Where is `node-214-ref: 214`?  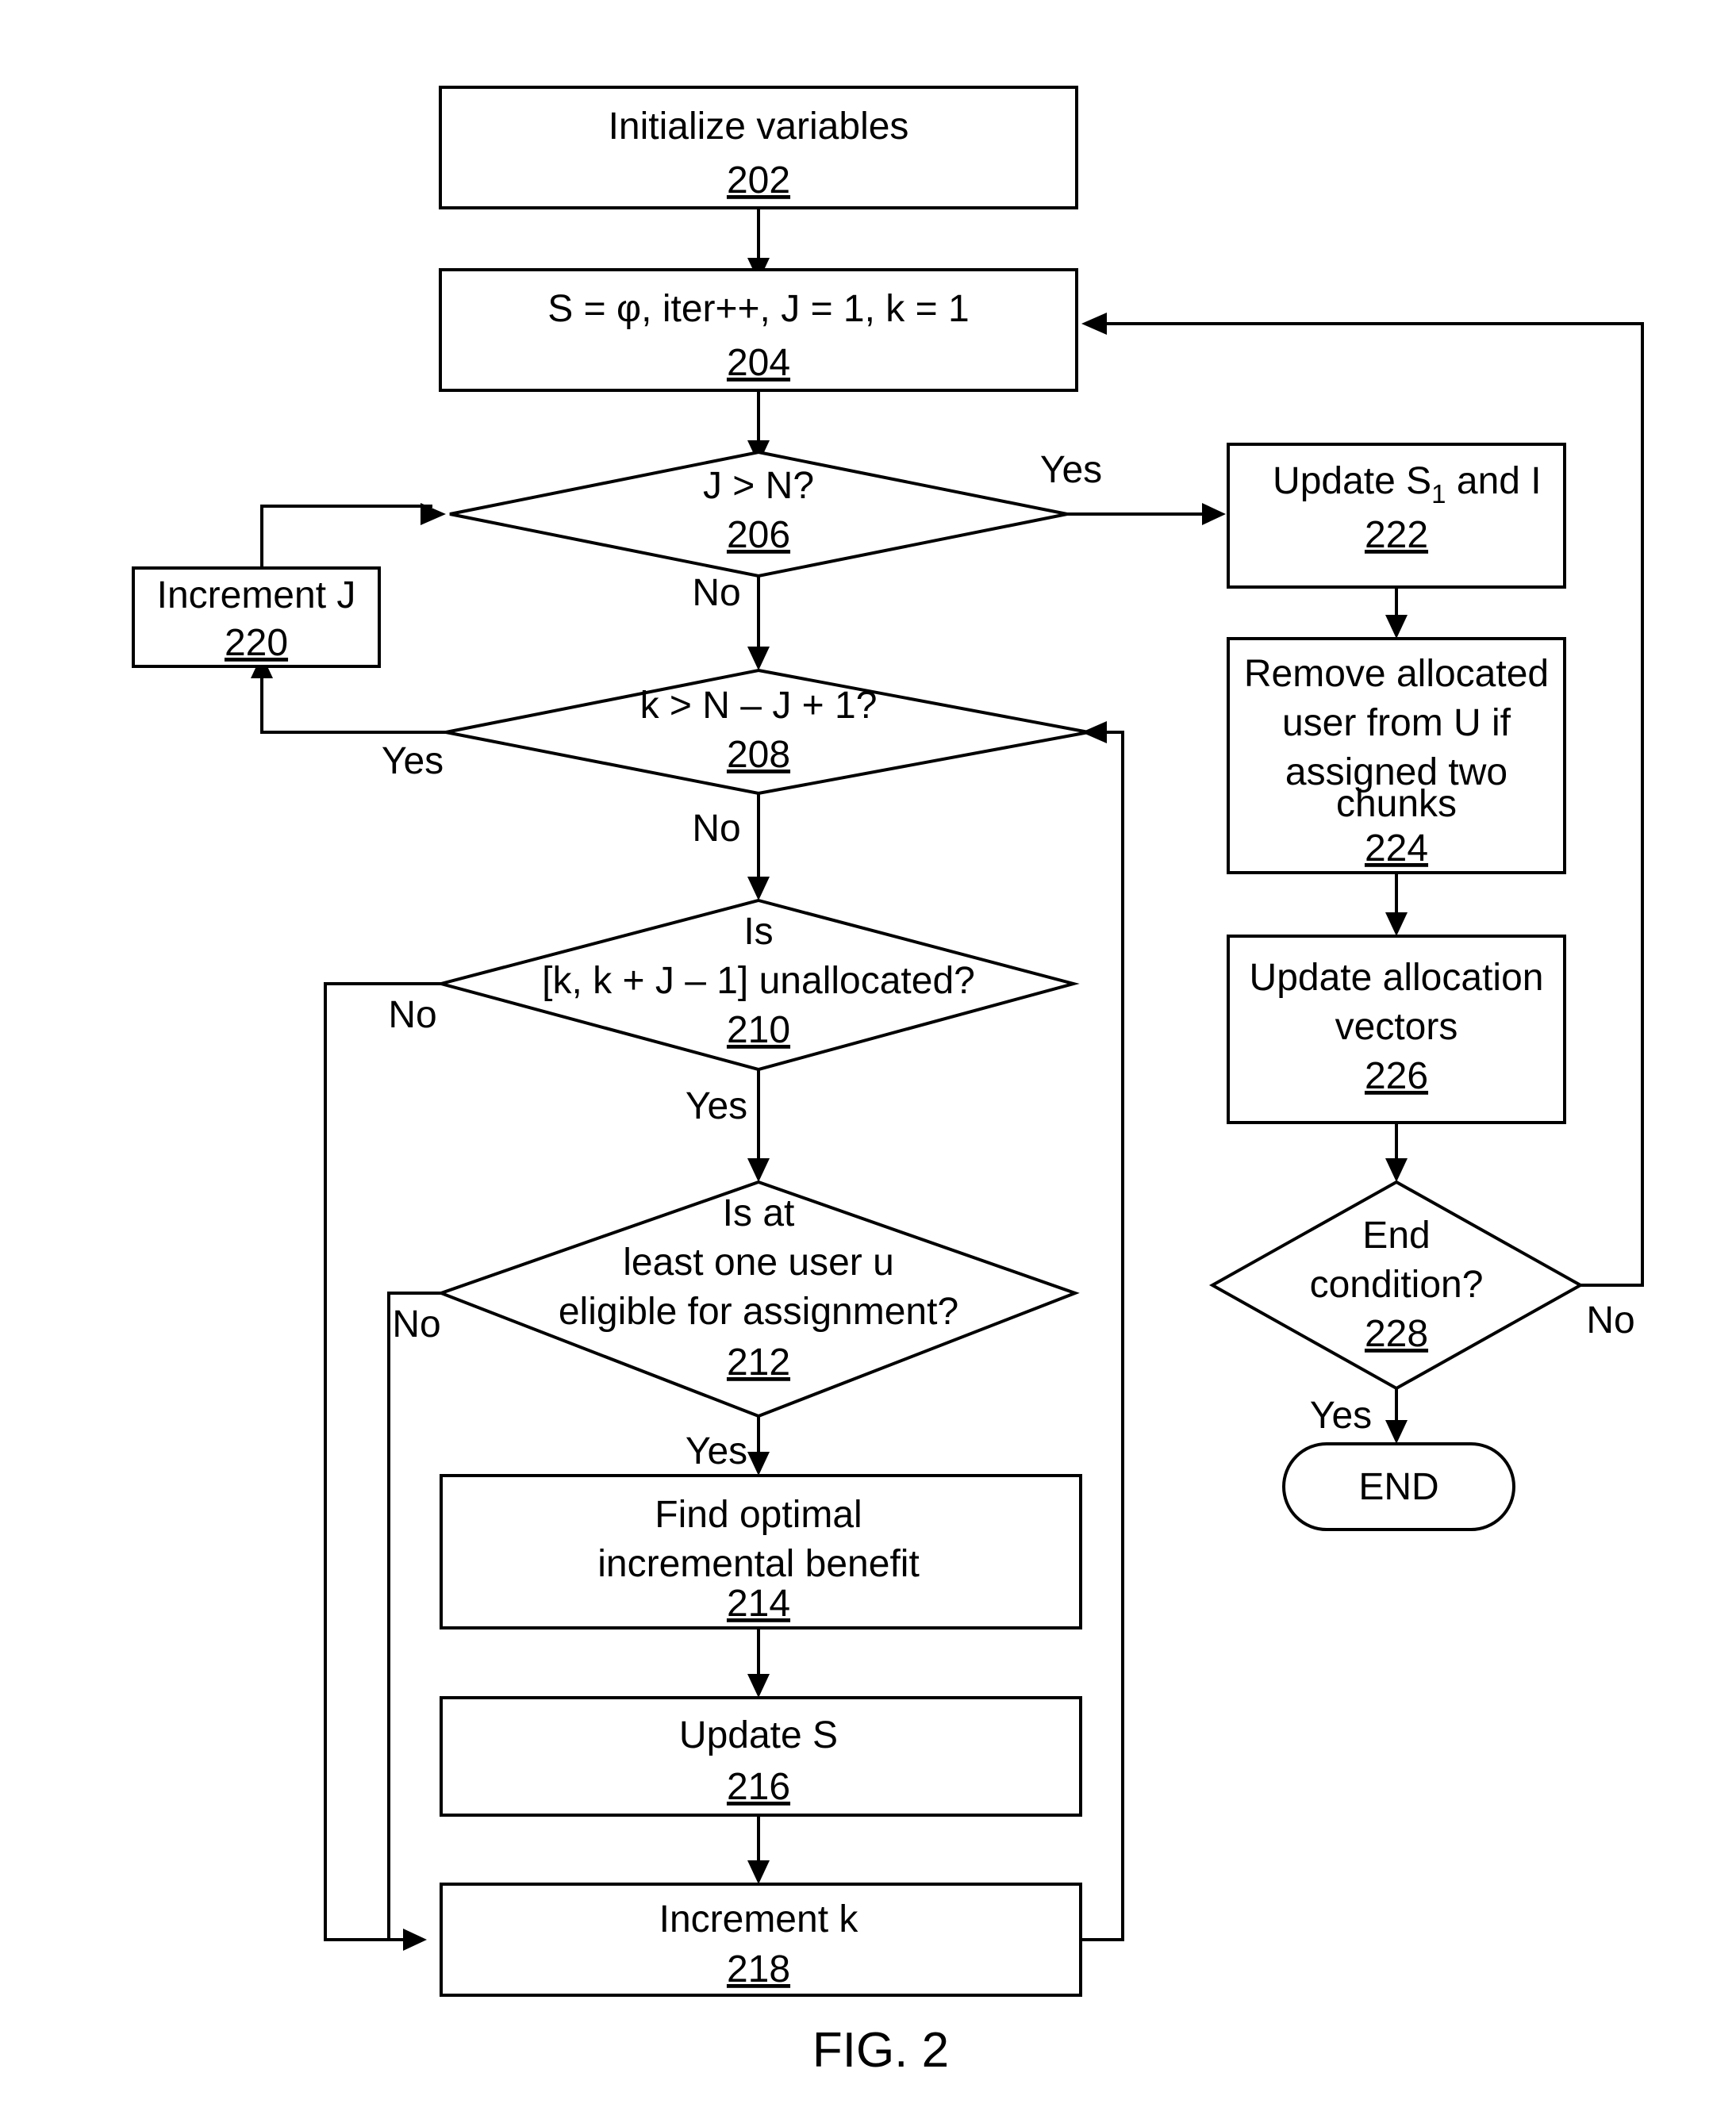 node-214-ref: 214 is located at coordinates (758, 1604).